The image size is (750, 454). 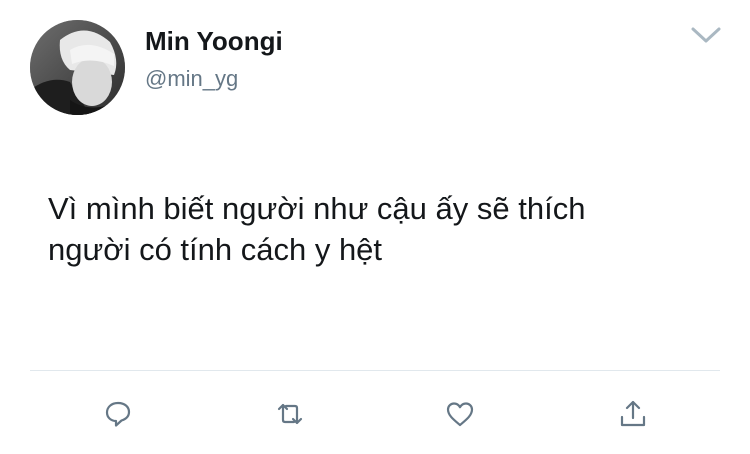 I want to click on reply-icon, so click(x=118, y=414).